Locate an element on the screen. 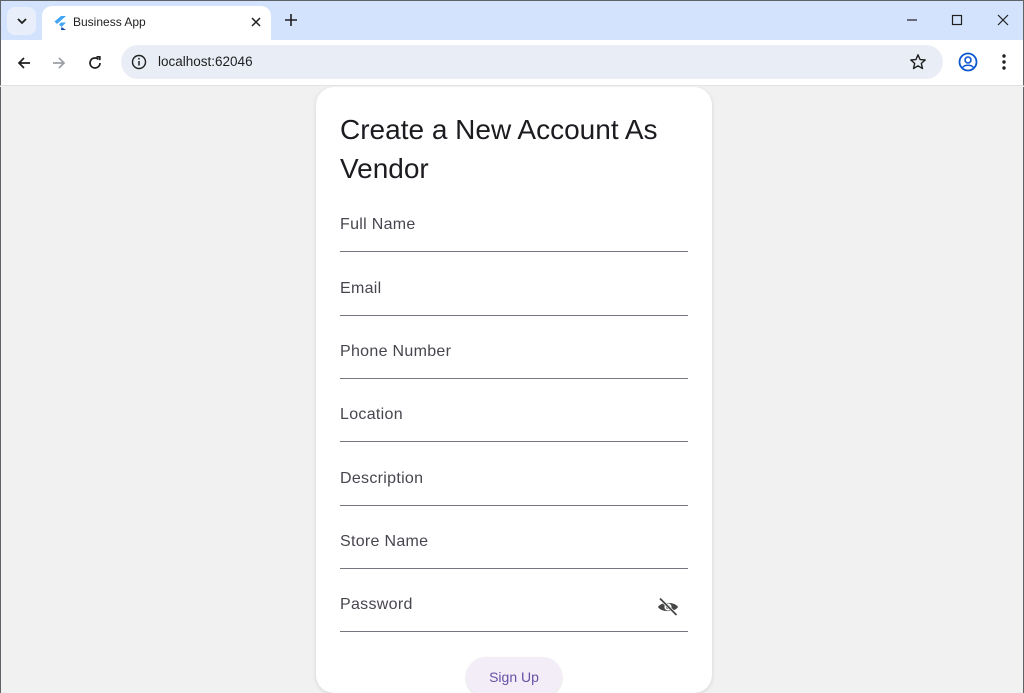 This screenshot has height=693, width=1024. maximize-button is located at coordinates (957, 20).